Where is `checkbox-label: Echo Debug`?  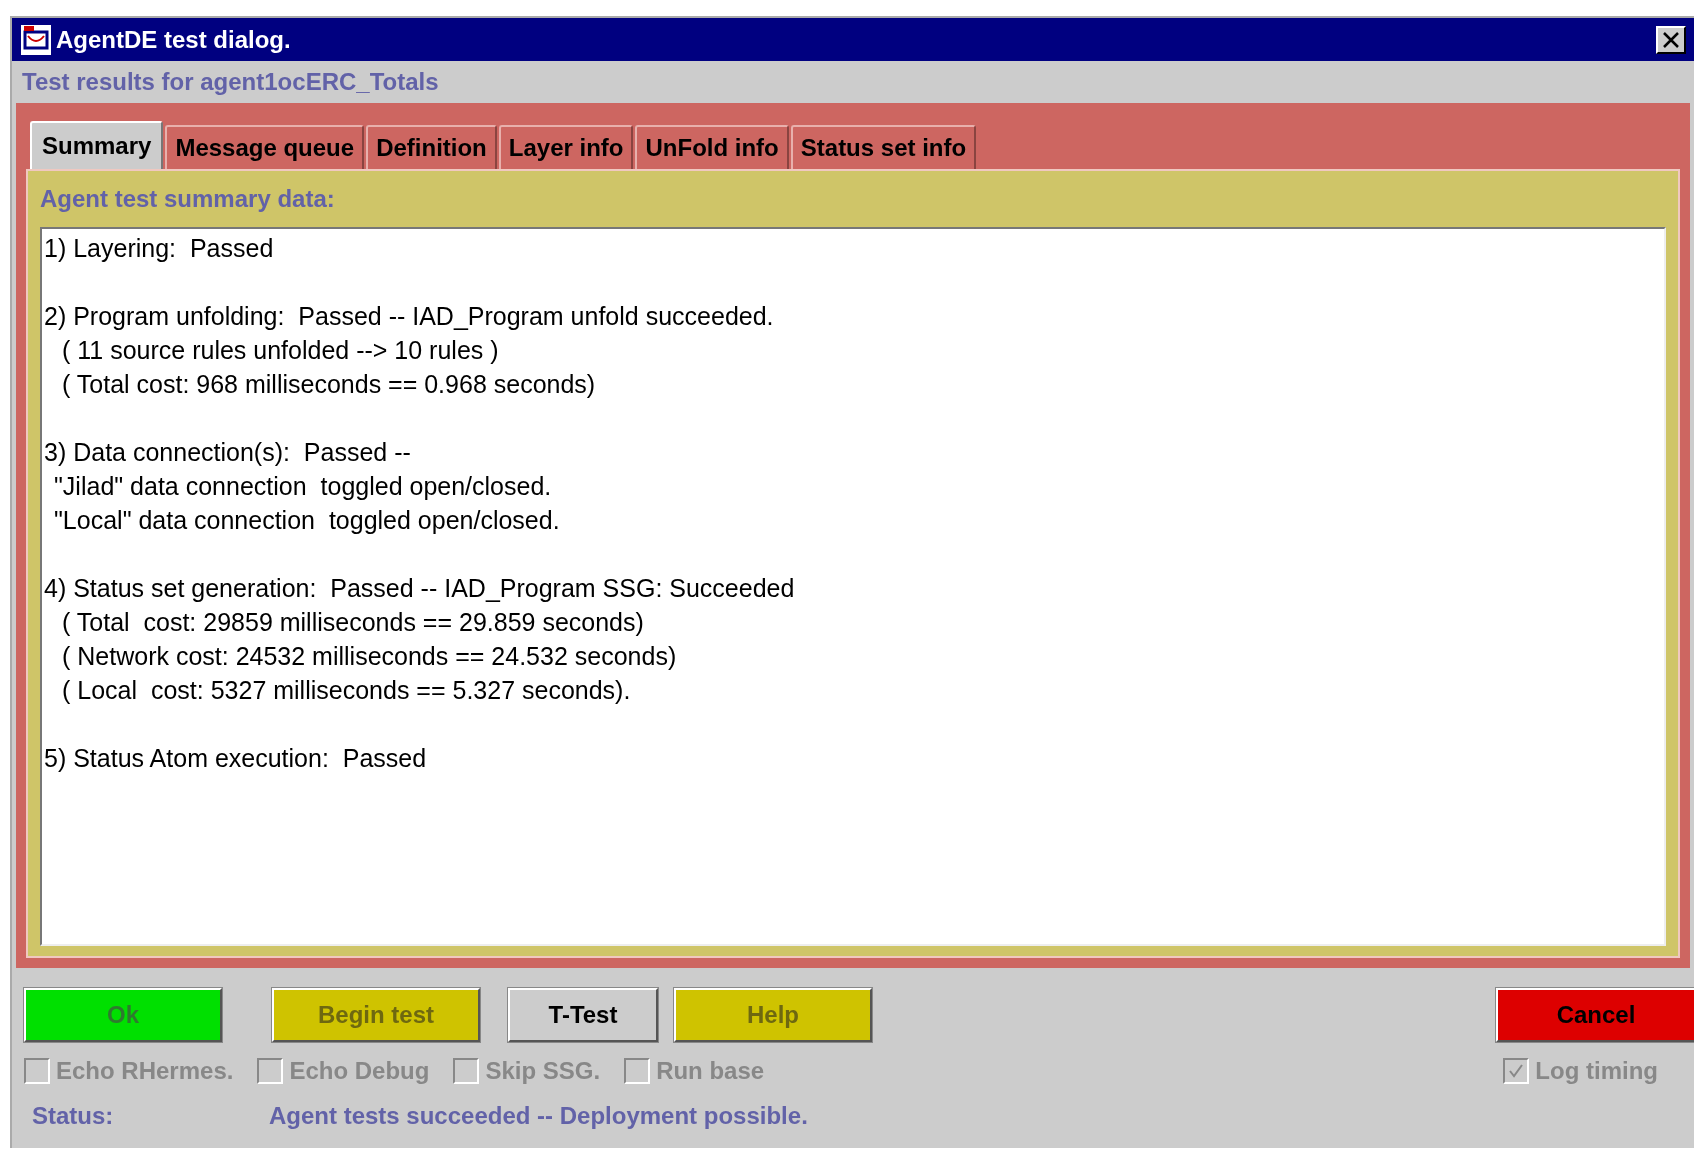 checkbox-label: Echo Debug is located at coordinates (359, 1071).